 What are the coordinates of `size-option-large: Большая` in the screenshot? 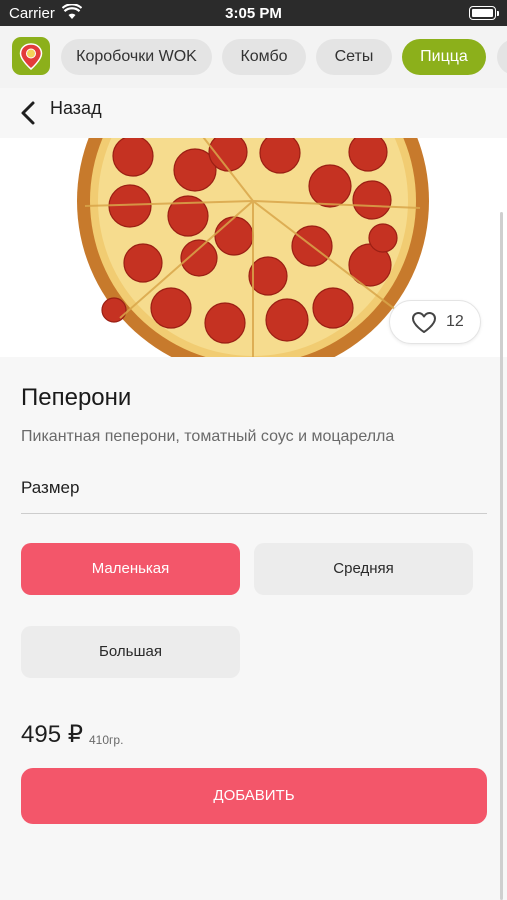 It's located at (130, 652).